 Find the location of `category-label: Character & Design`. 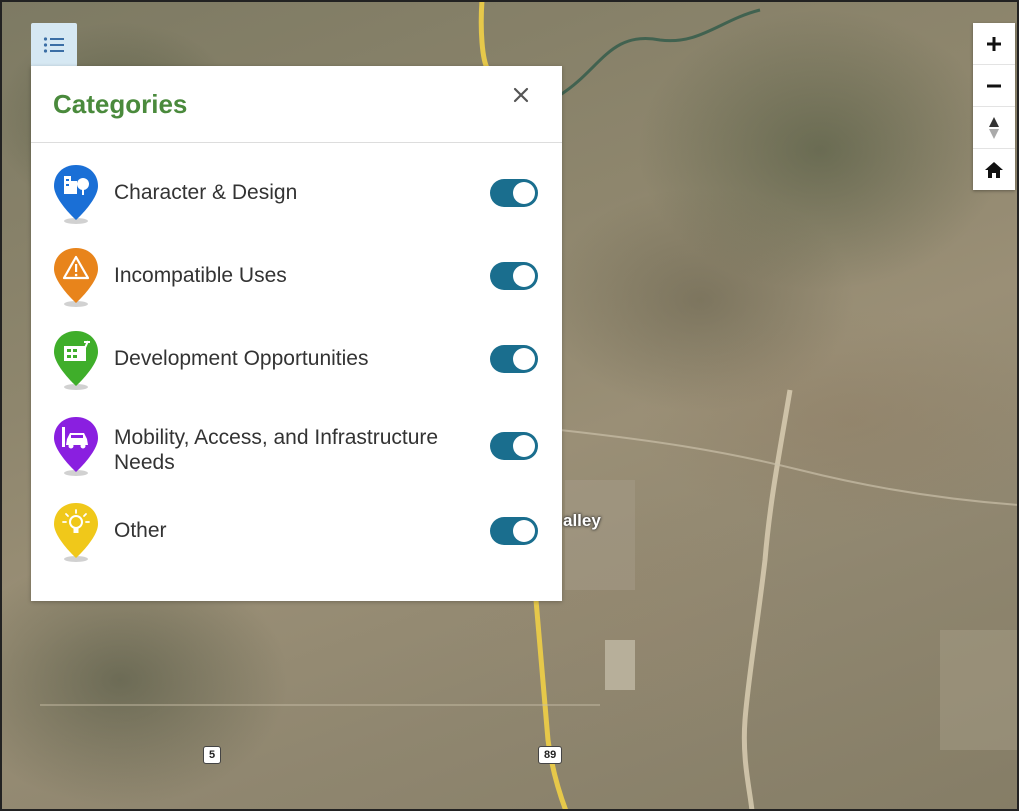

category-label: Character & Design is located at coordinates (206, 192).